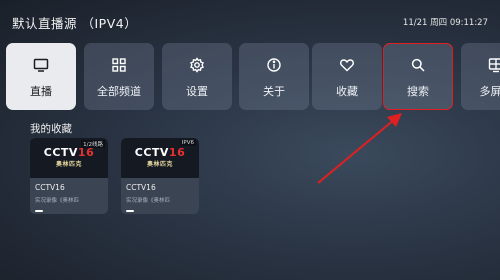 The width and height of the screenshot is (500, 280). Describe the element at coordinates (51, 129) in the screenshot. I see `favorites-heading: 我的收藏` at that location.